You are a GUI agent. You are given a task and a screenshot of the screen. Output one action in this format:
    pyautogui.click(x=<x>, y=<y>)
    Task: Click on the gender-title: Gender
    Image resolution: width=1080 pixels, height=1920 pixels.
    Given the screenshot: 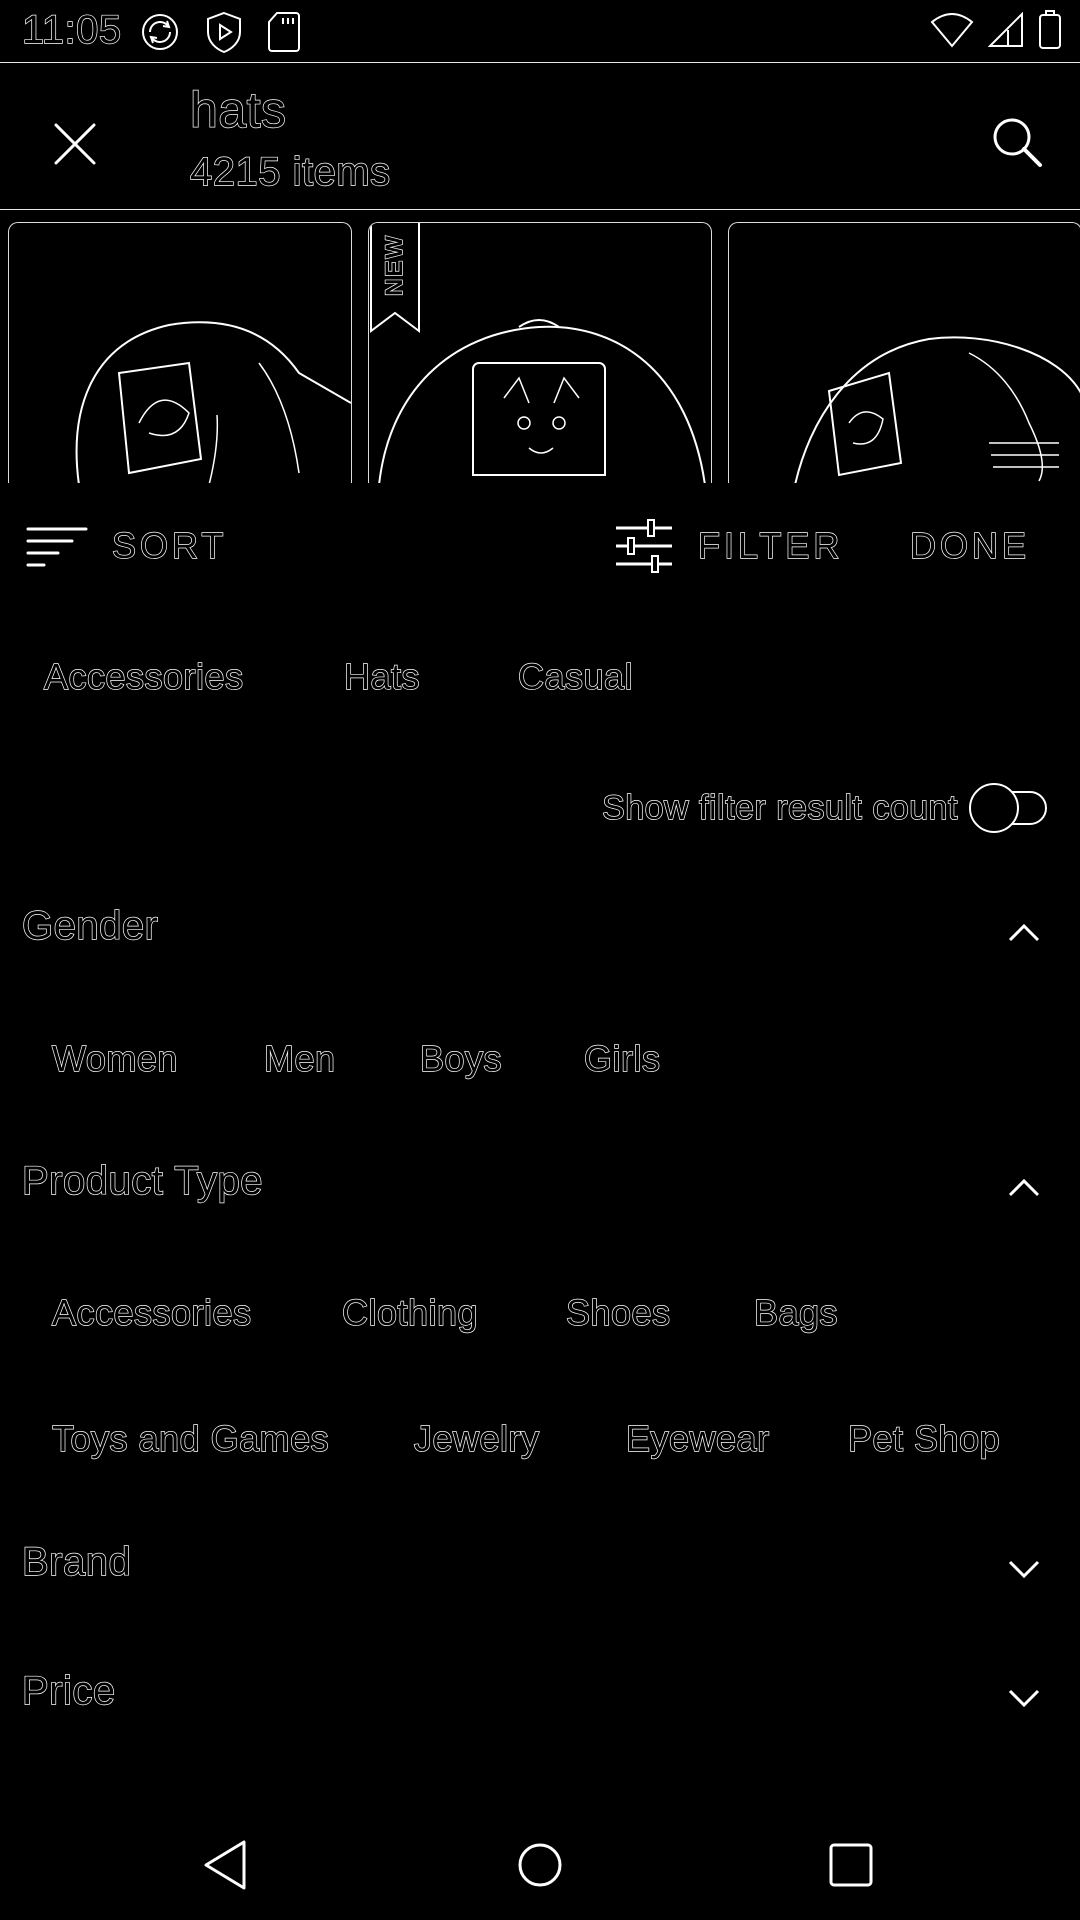 What is the action you would take?
    pyautogui.click(x=90, y=925)
    